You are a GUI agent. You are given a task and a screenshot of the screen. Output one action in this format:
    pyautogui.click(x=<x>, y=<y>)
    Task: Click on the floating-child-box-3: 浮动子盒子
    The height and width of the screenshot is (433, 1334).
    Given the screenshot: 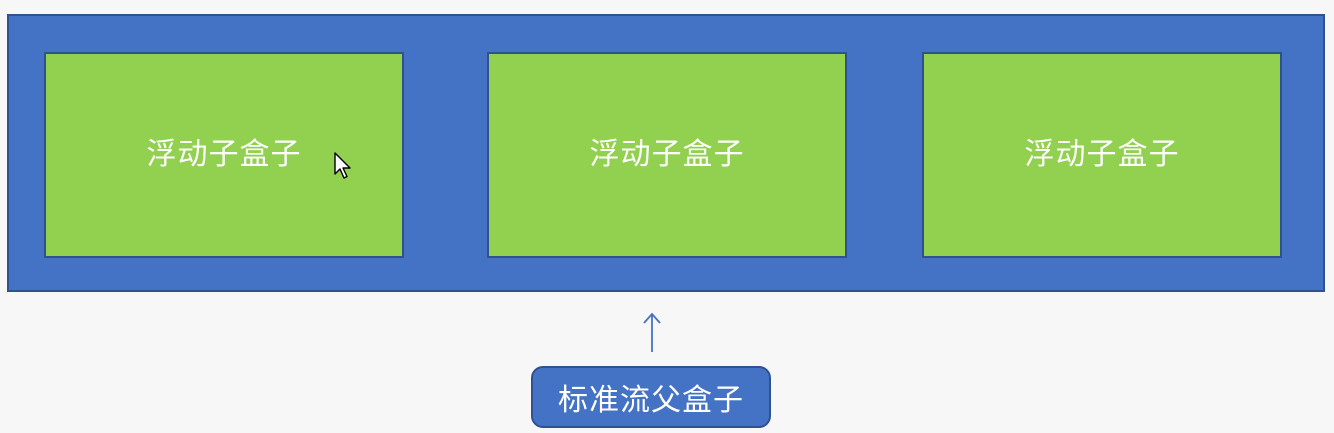 What is the action you would take?
    pyautogui.click(x=1102, y=155)
    